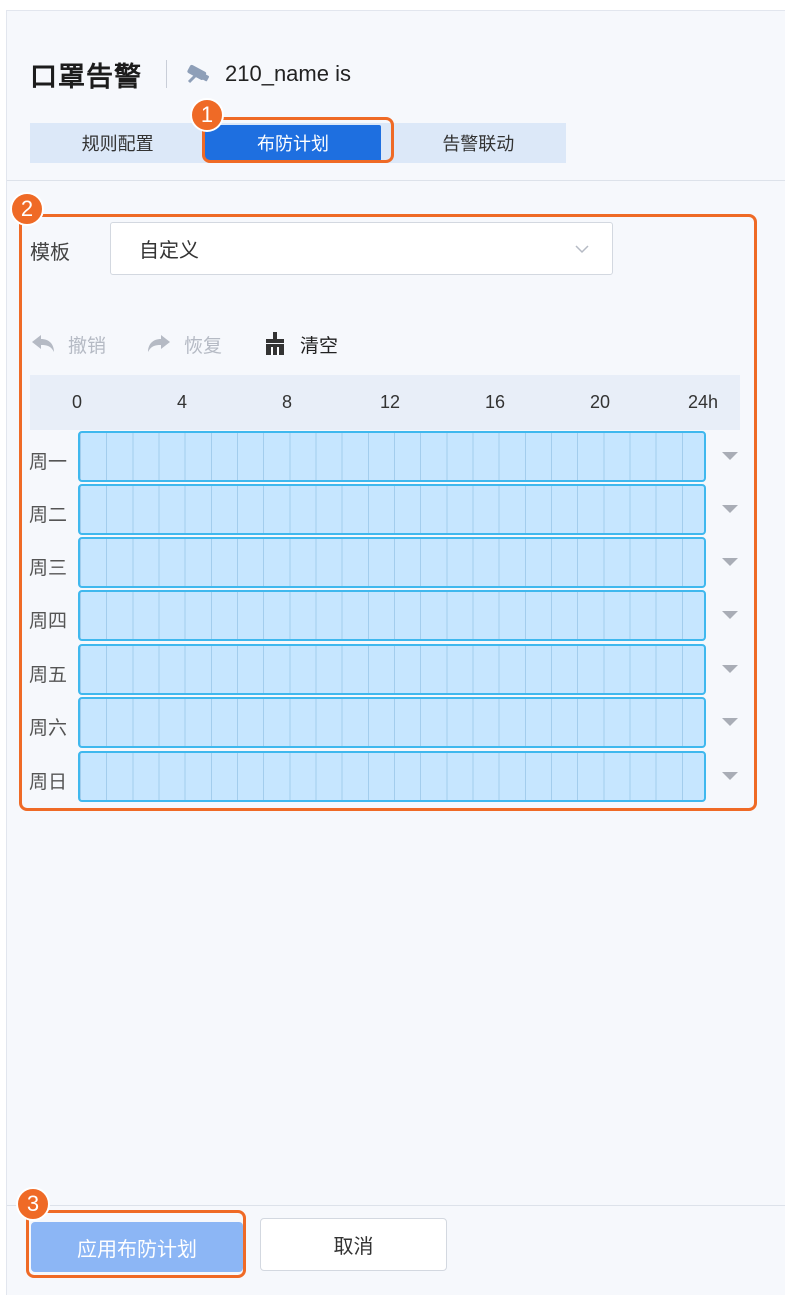  Describe the element at coordinates (730, 509) in the screenshot. I see `row-menu-tue` at that location.